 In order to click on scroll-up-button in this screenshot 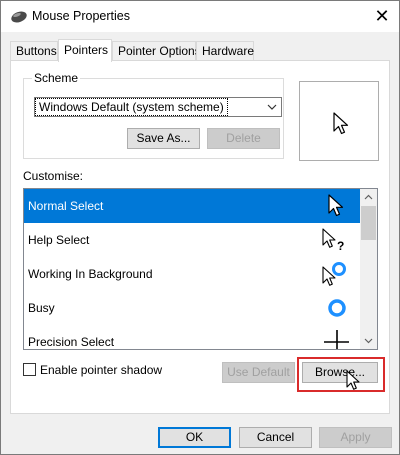, I will do `click(368, 197)`.